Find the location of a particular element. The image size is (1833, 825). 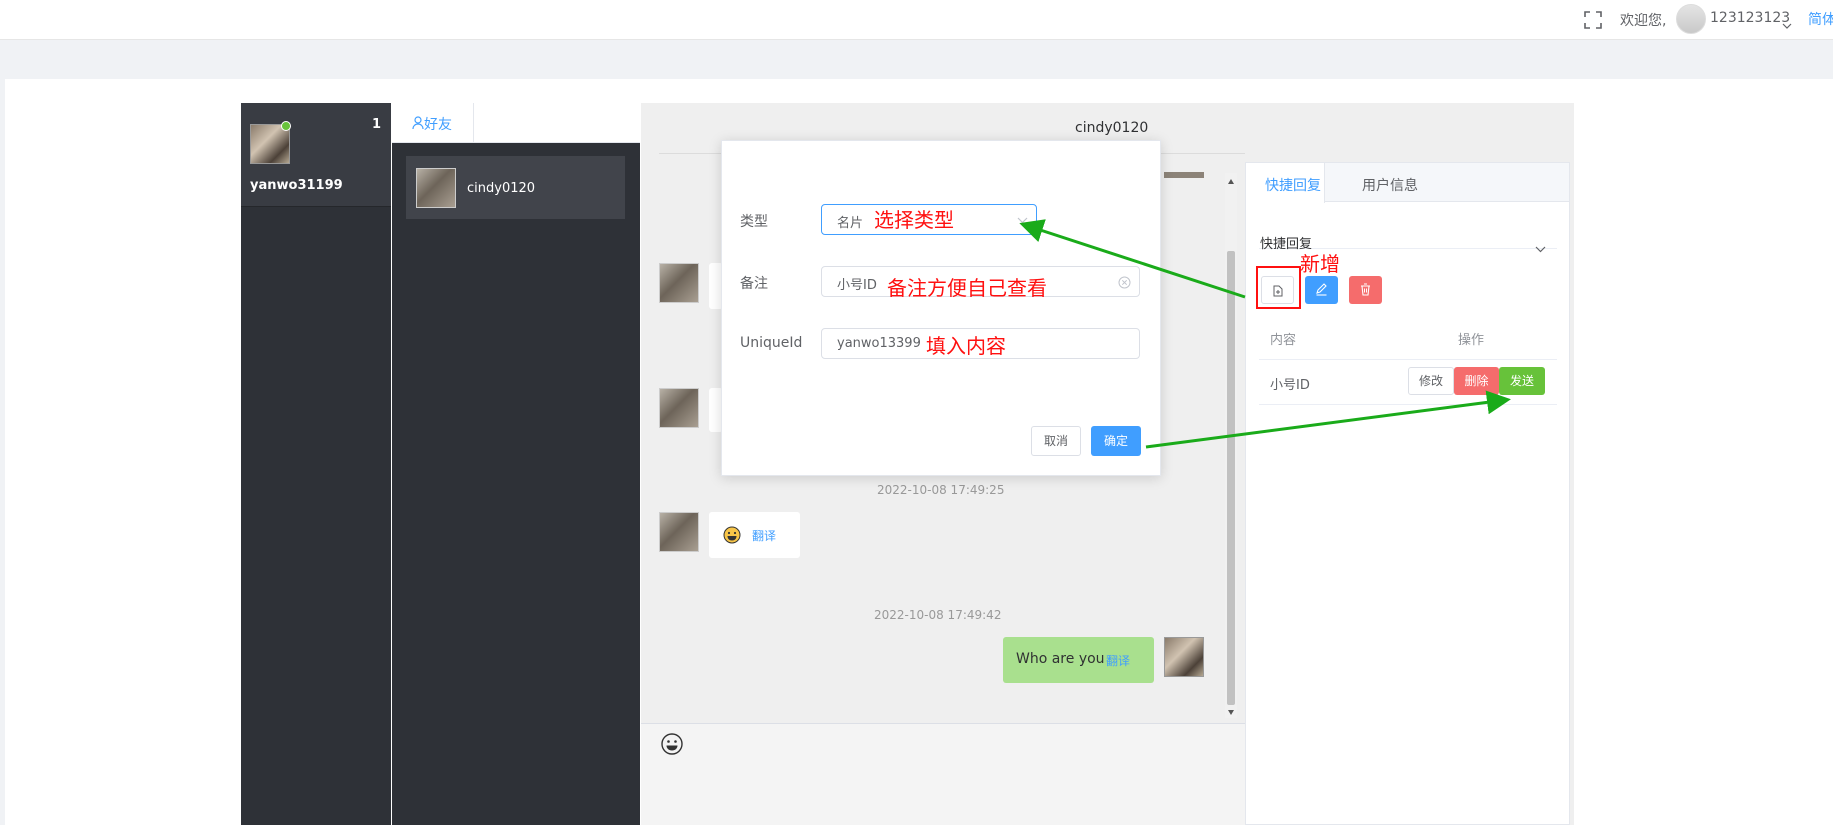

annotation-arrows is located at coordinates (1265, 334).